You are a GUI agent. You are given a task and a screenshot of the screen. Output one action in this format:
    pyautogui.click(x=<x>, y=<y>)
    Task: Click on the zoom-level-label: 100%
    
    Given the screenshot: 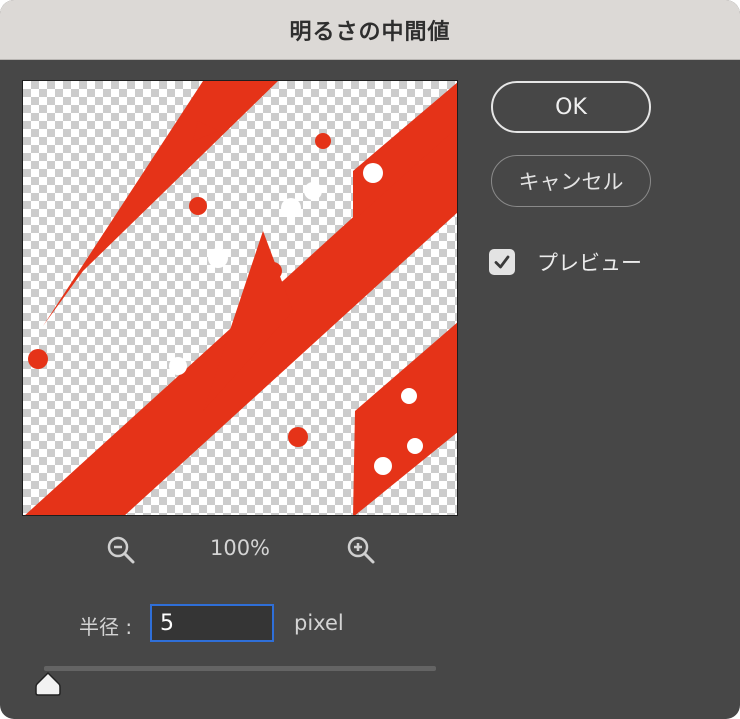 What is the action you would take?
    pyautogui.click(x=240, y=548)
    